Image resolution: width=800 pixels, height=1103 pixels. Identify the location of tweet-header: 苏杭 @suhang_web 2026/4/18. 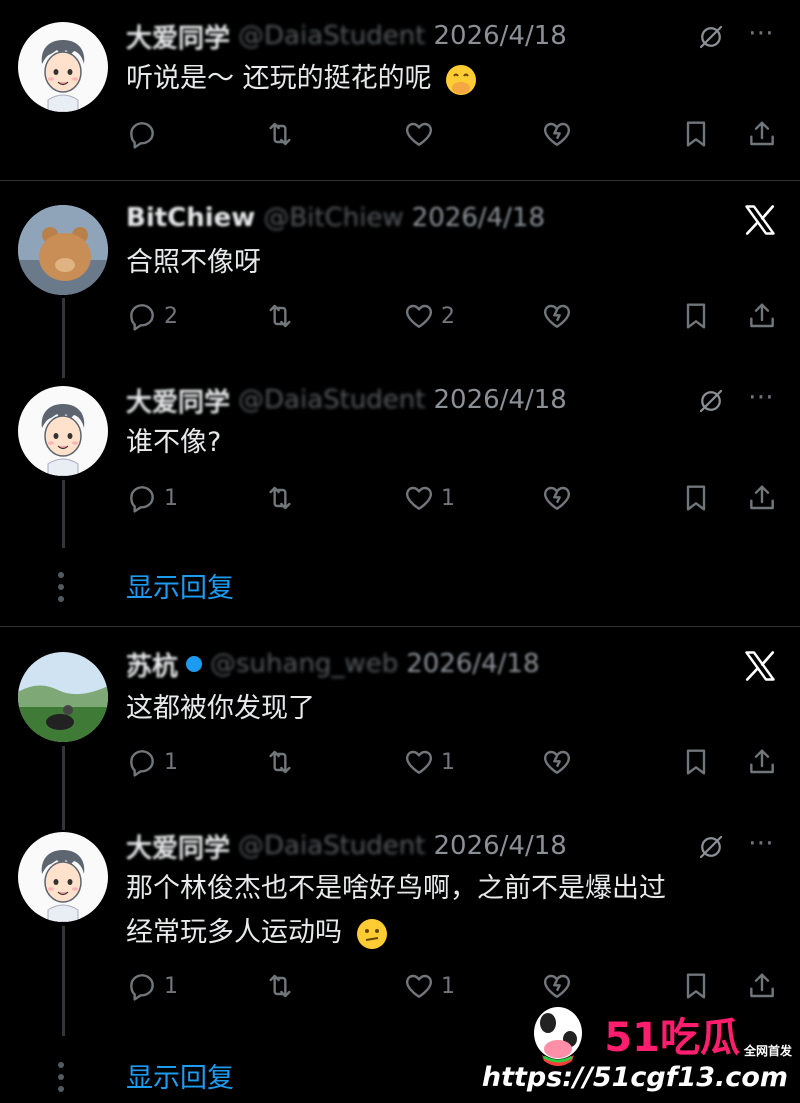
(333, 664).